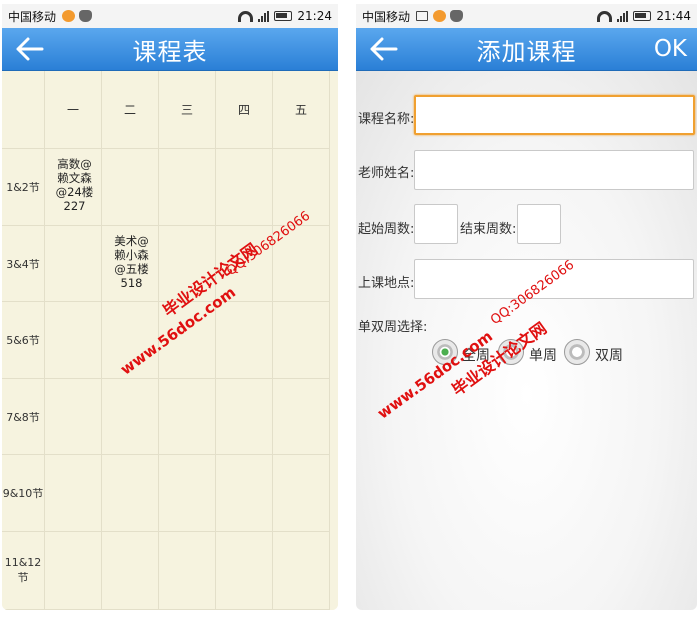  What do you see at coordinates (170, 16) in the screenshot?
I see `status-bar: 中国移动 21:24` at bounding box center [170, 16].